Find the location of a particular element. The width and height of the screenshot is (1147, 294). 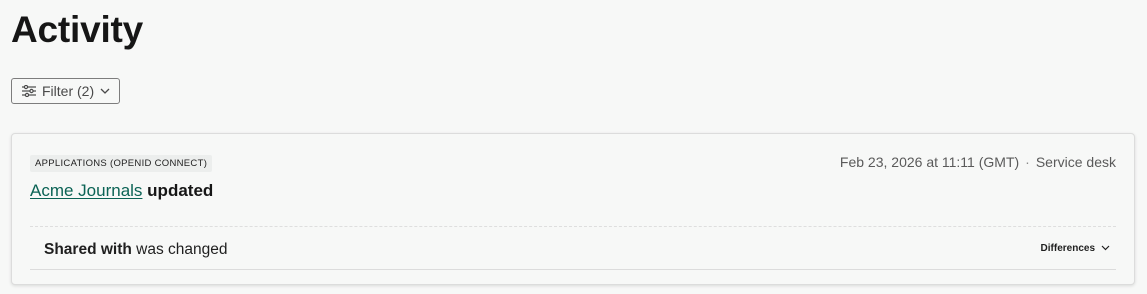

change-row: Shared with was changed Differences is located at coordinates (573, 248).